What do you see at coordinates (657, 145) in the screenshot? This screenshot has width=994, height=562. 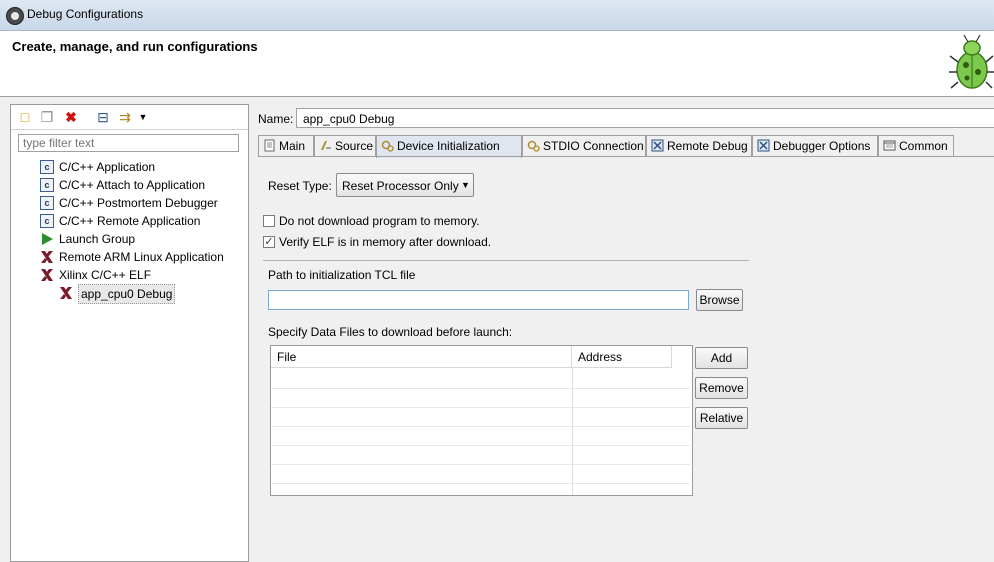 I see `remote-debug-icon` at bounding box center [657, 145].